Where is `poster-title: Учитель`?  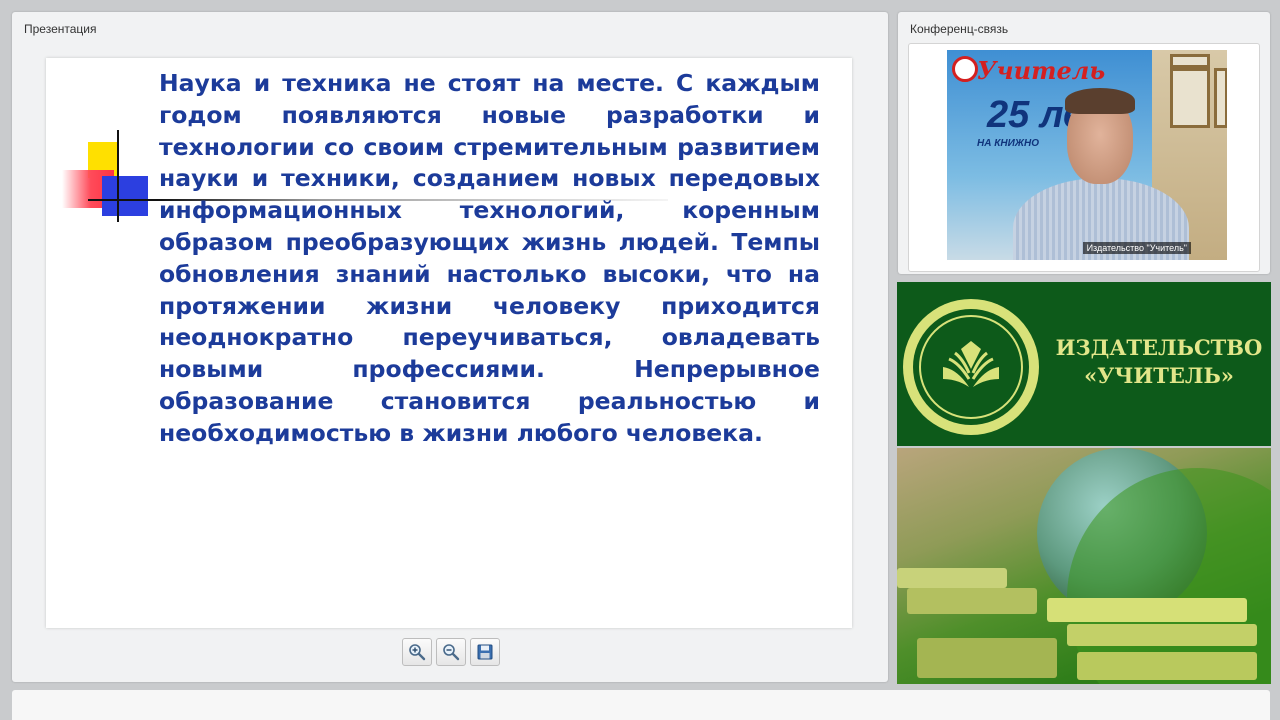
poster-title: Учитель is located at coordinates (1041, 70).